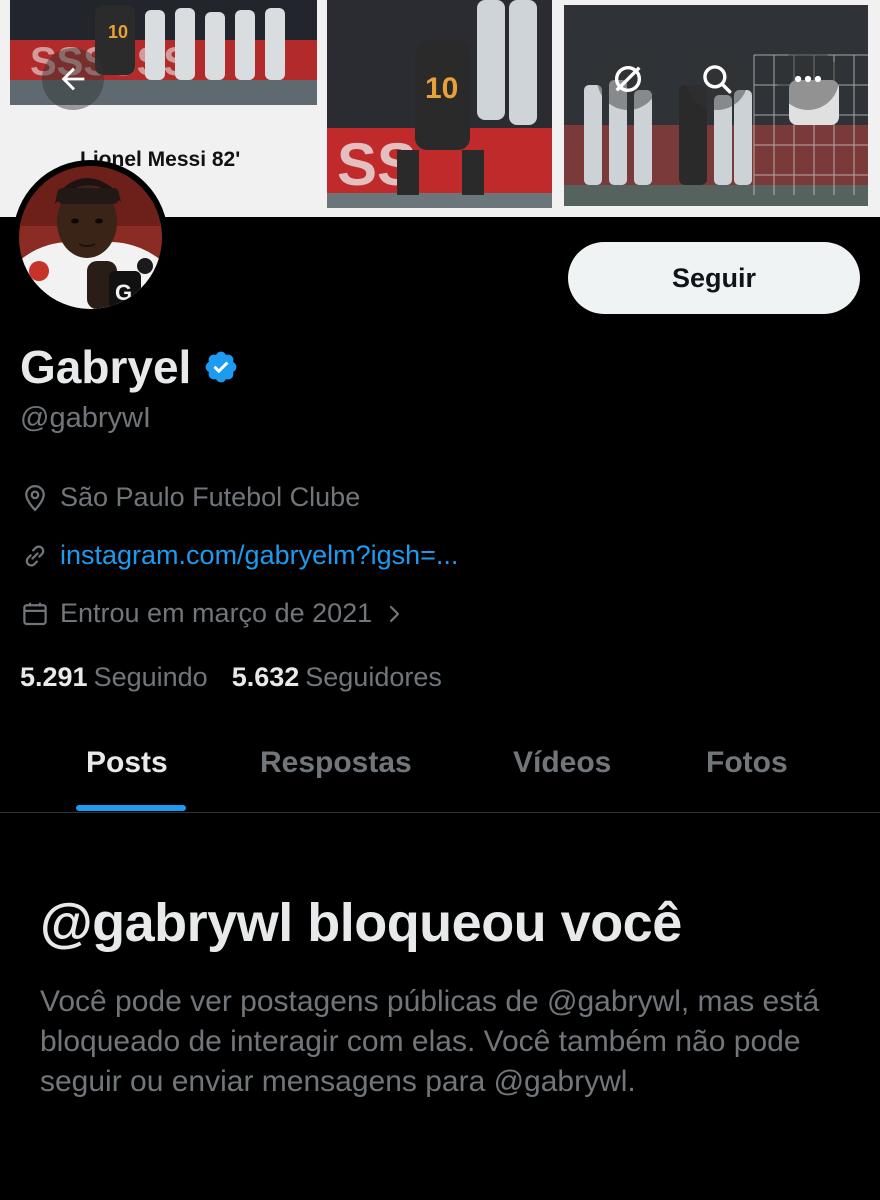 The image size is (880, 1200). I want to click on avatar-photo: G, so click(90, 237).